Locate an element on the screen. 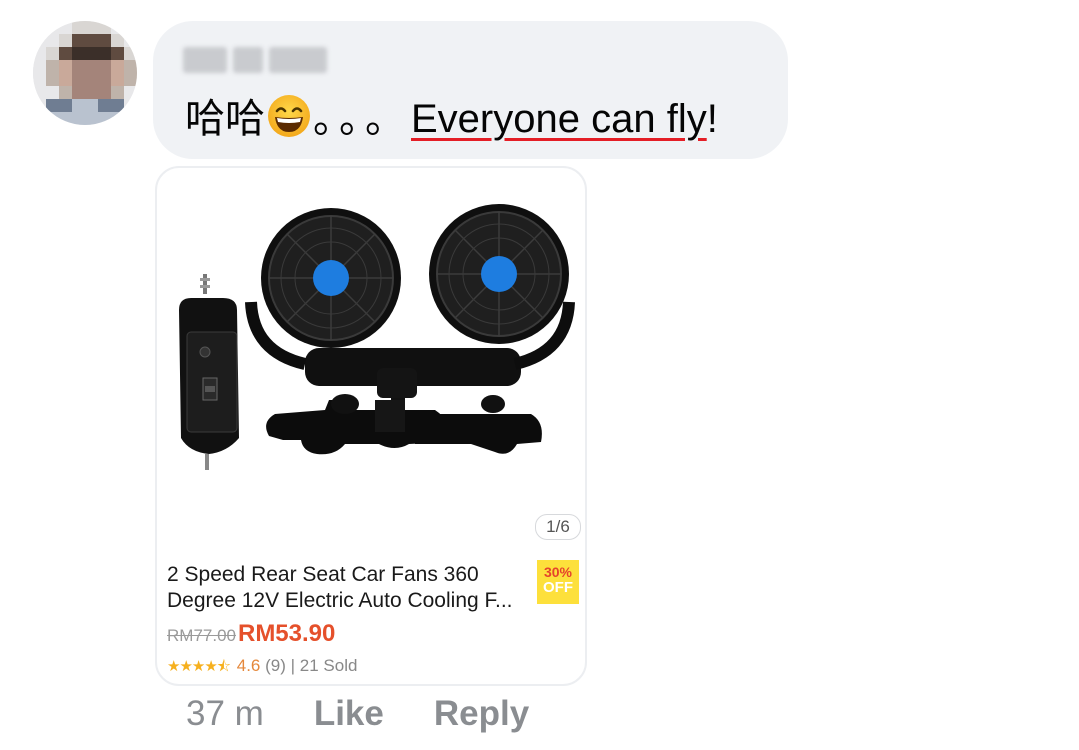 The width and height of the screenshot is (1079, 750). comment-text-dots: 。。。 is located at coordinates (362, 119).